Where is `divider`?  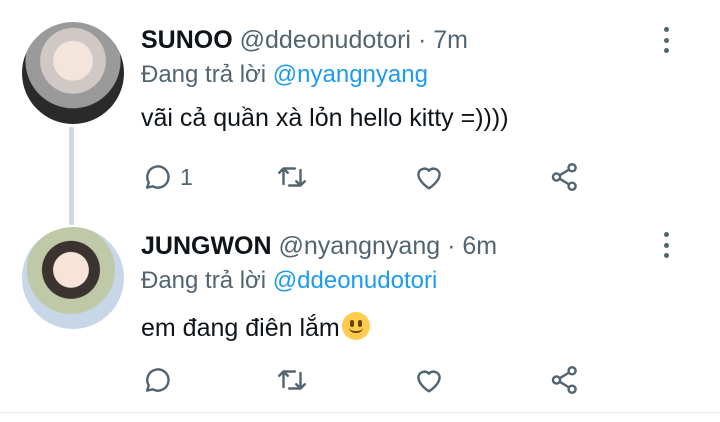 divider is located at coordinates (360, 412).